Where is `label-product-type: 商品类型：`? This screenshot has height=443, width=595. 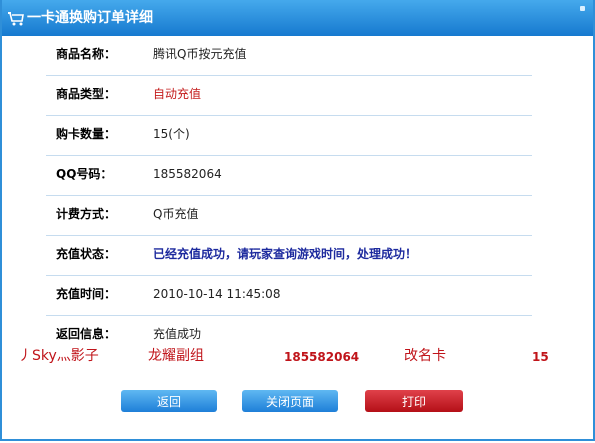 label-product-type: 商品类型： is located at coordinates (86, 94).